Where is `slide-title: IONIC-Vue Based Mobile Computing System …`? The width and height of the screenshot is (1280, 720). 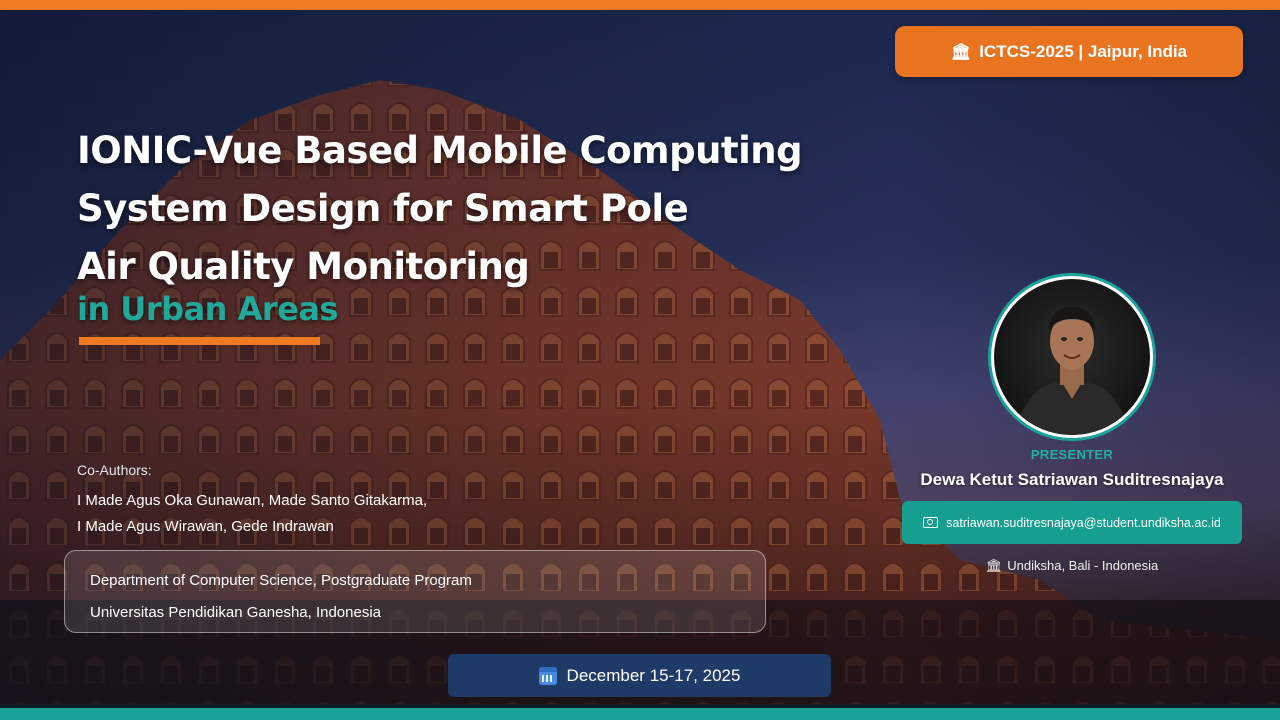 slide-title: IONIC-Vue Based Mobile Computing System … is located at coordinates (457, 209).